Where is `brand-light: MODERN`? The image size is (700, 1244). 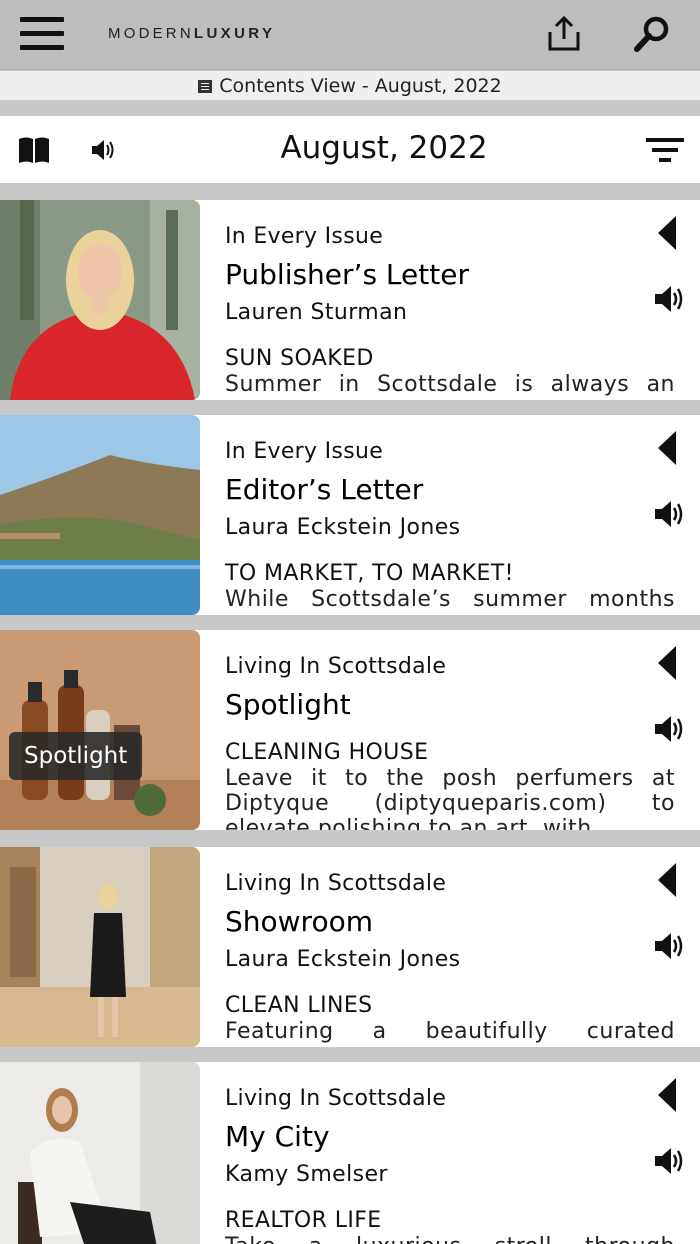
brand-light: MODERN is located at coordinates (151, 33).